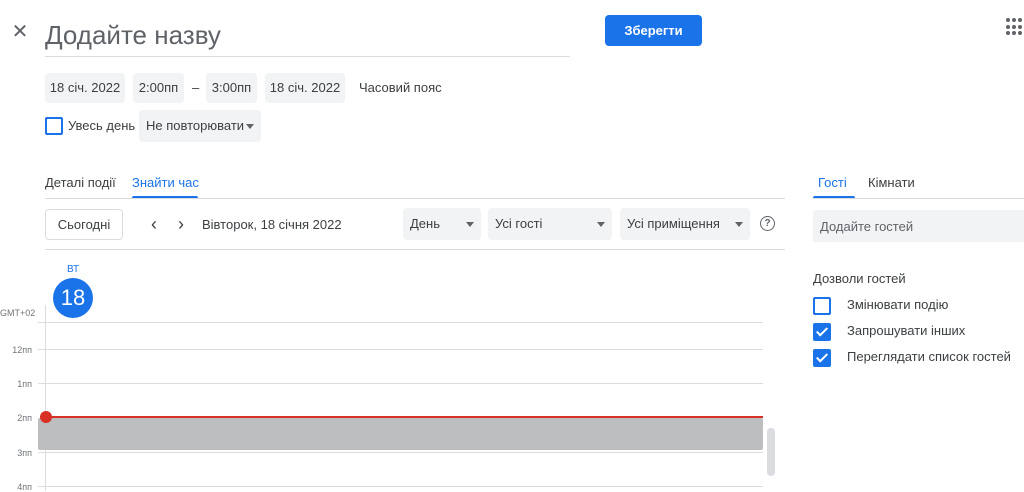 The image size is (1024, 492). Describe the element at coordinates (165, 183) in the screenshot. I see `tab-find-time: Знайти час` at that location.